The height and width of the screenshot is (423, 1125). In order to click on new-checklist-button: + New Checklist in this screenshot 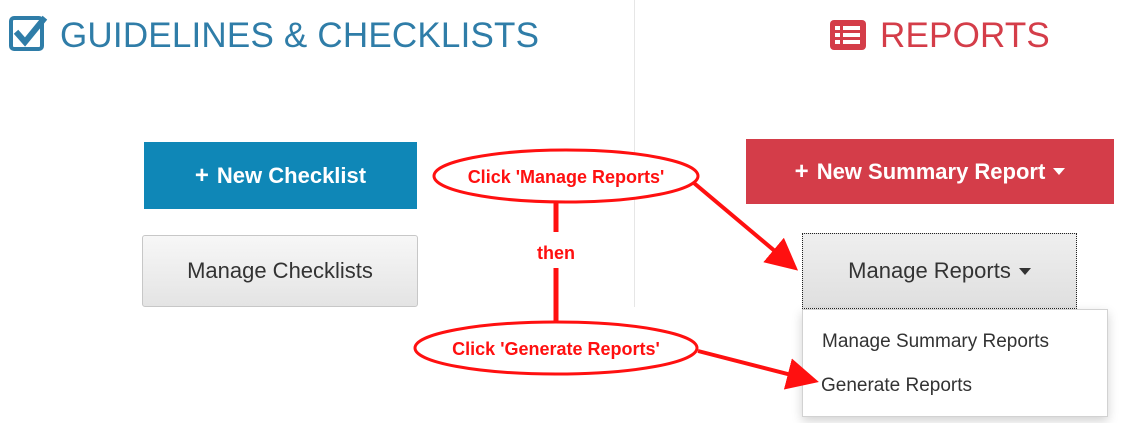, I will do `click(280, 175)`.